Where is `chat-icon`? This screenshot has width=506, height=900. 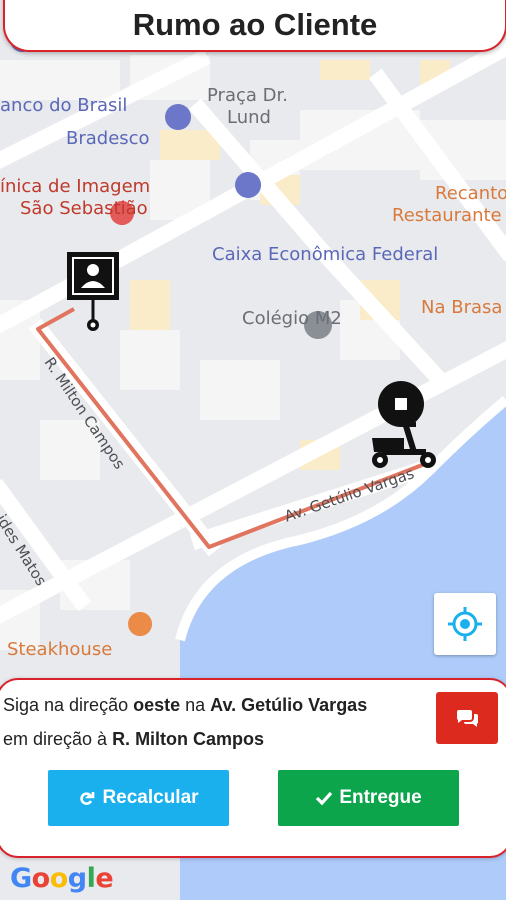 chat-icon is located at coordinates (467, 718).